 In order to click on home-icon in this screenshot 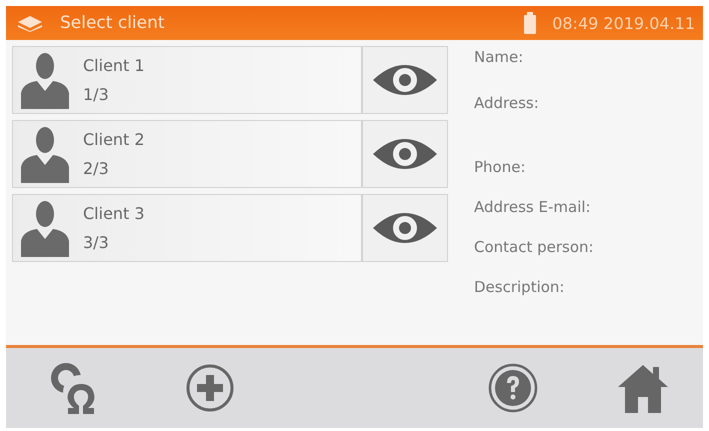, I will do `click(643, 388)`.